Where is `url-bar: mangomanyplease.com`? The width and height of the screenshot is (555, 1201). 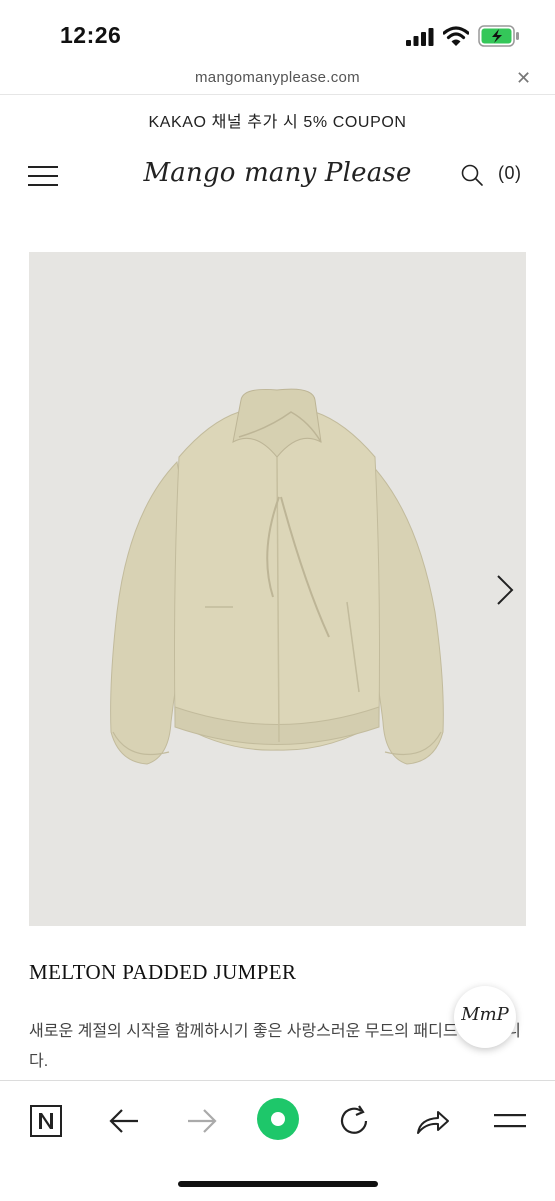
url-bar: mangomanyplease.com is located at coordinates (277, 77).